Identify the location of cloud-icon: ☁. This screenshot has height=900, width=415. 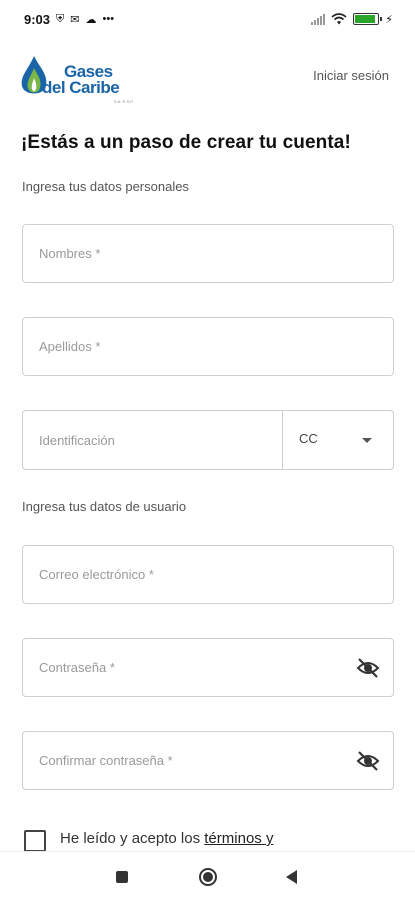
(91, 19).